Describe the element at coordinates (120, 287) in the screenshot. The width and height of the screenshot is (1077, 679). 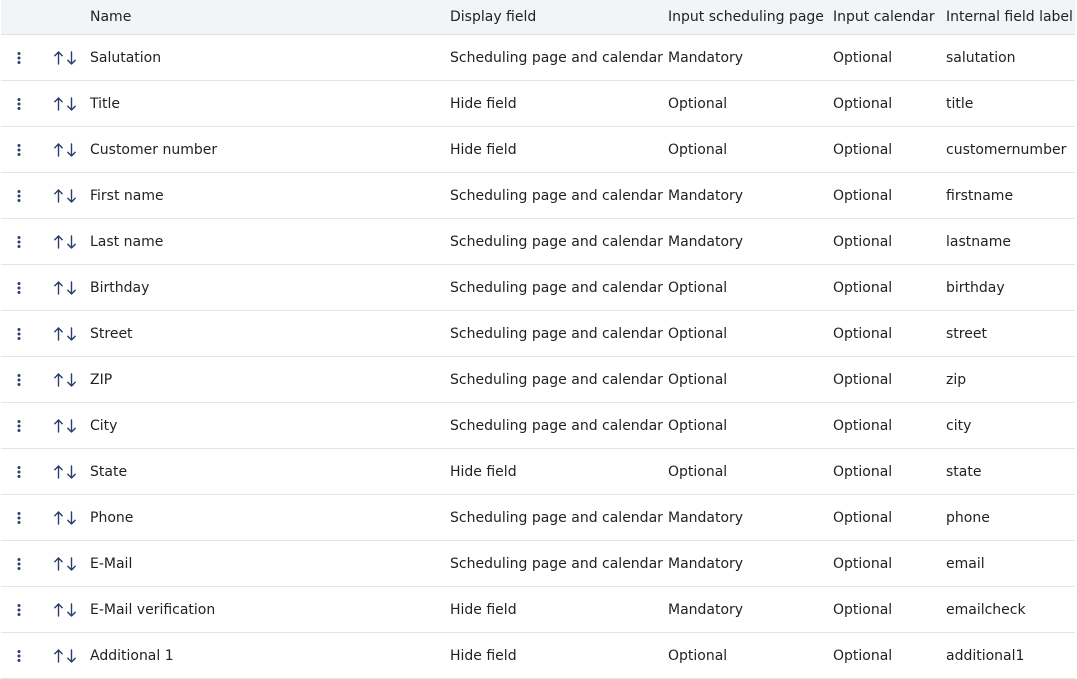
I see `field-name: Birthday` at that location.